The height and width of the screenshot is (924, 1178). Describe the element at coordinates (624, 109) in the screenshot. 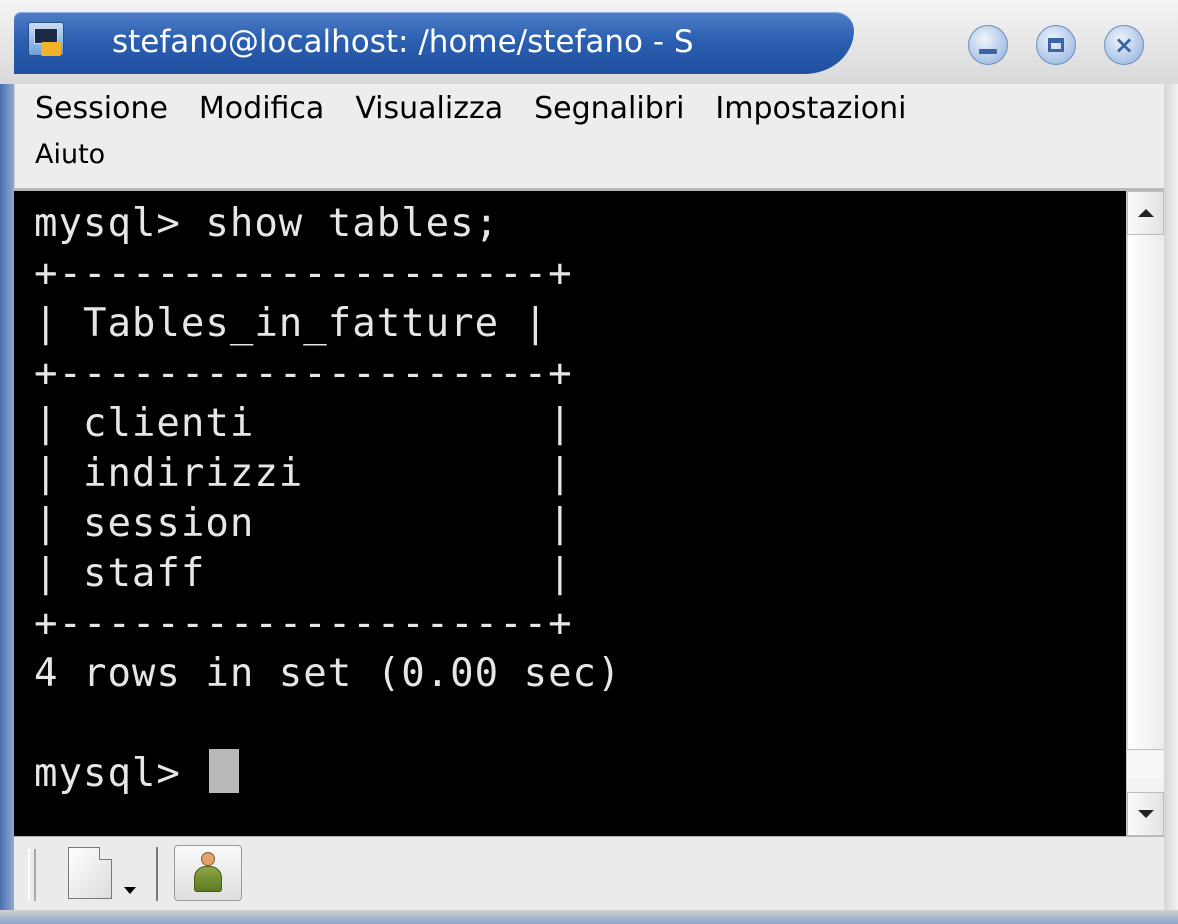

I see `menu-segnalibri: Segnalibri` at that location.